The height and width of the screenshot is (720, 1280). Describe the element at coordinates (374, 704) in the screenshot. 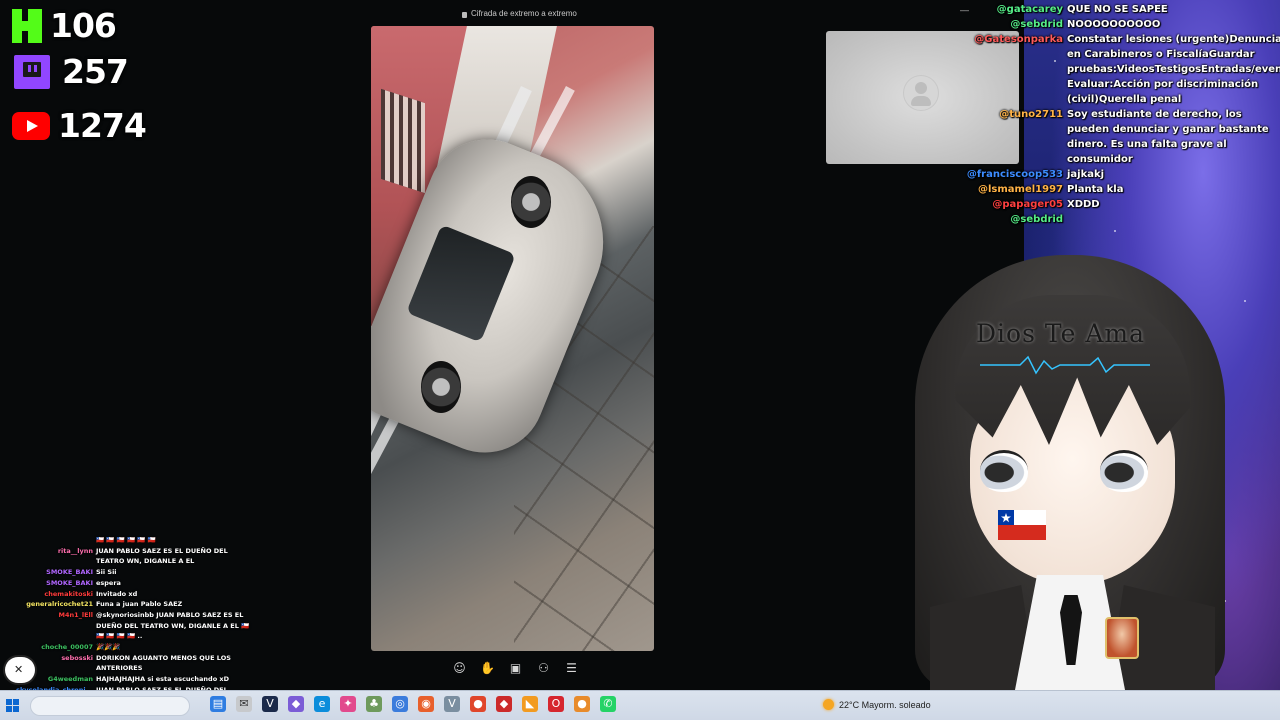

I see `app-icon: ♣` at that location.